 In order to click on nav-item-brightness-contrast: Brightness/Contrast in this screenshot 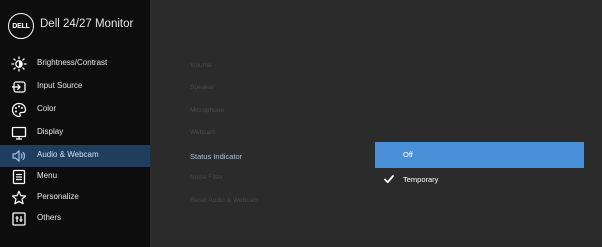, I will do `click(75, 64)`.